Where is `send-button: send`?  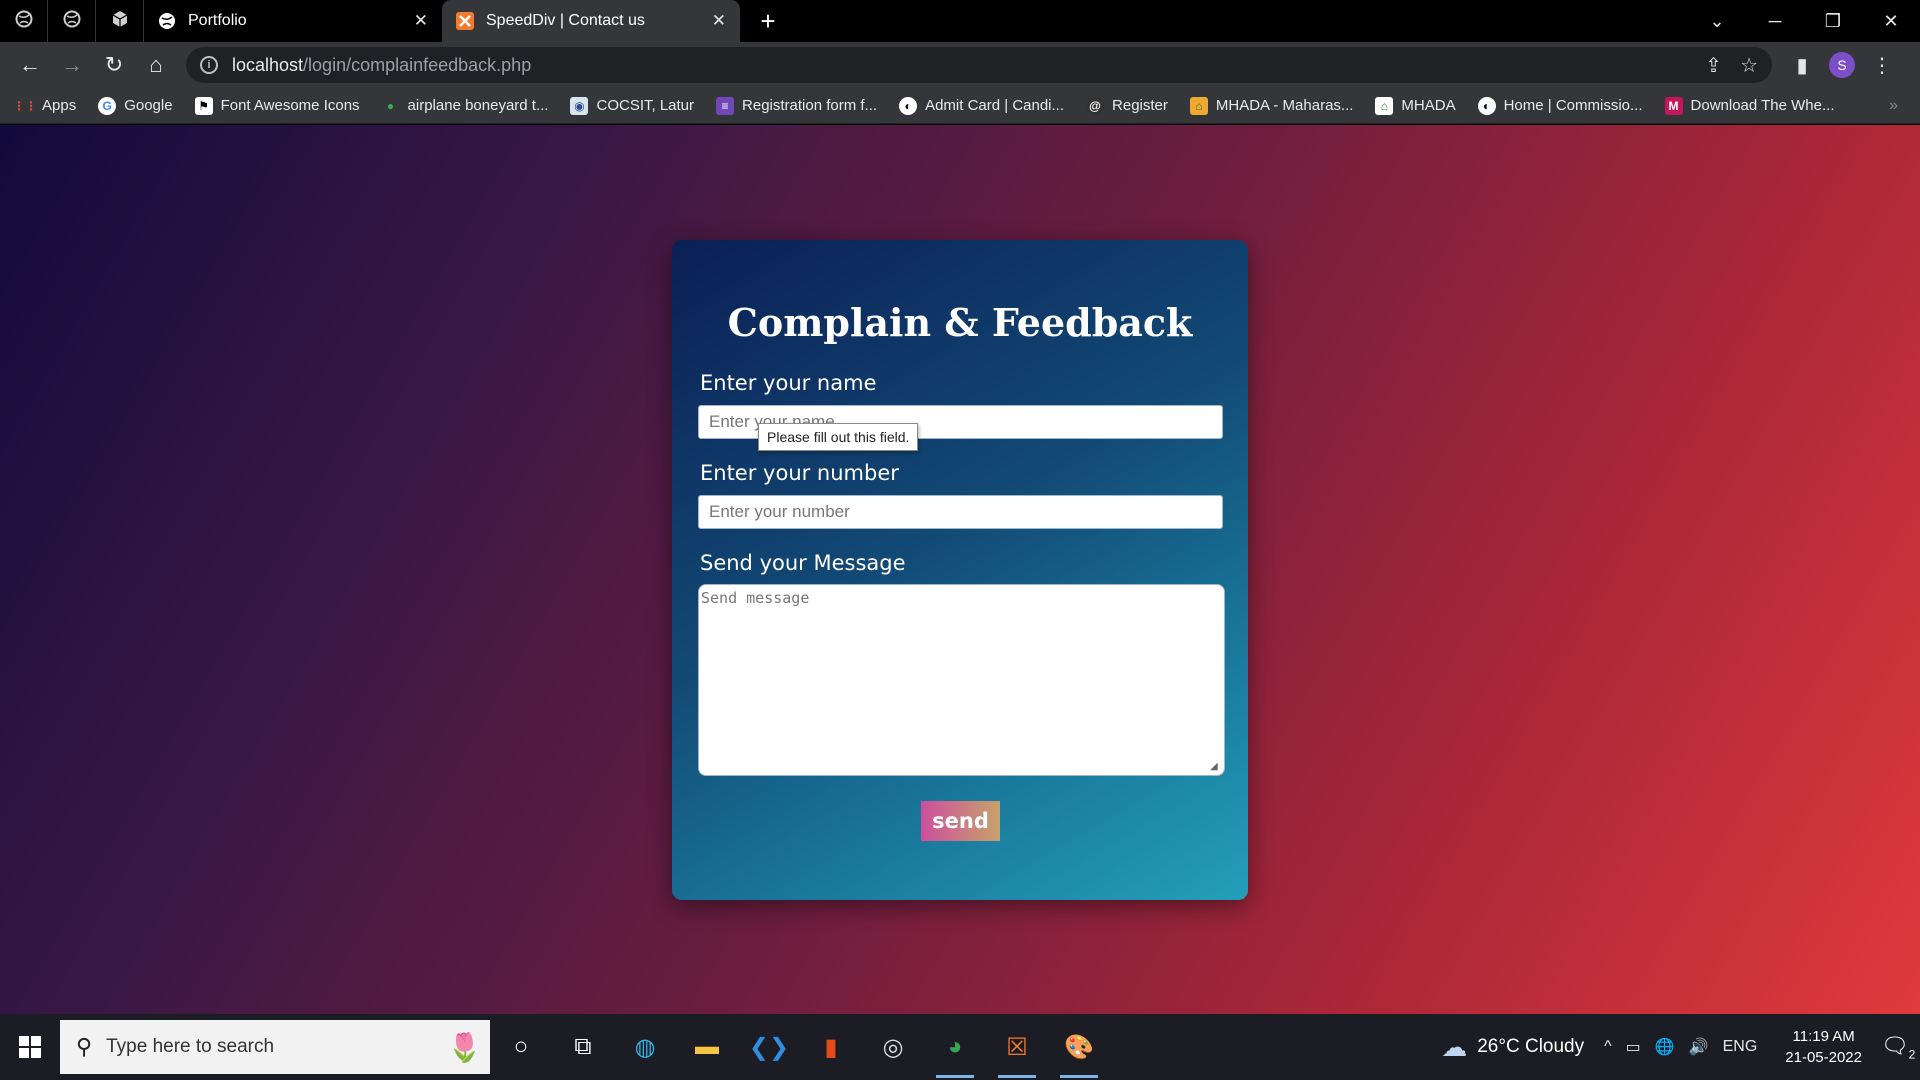 send-button: send is located at coordinates (960, 821).